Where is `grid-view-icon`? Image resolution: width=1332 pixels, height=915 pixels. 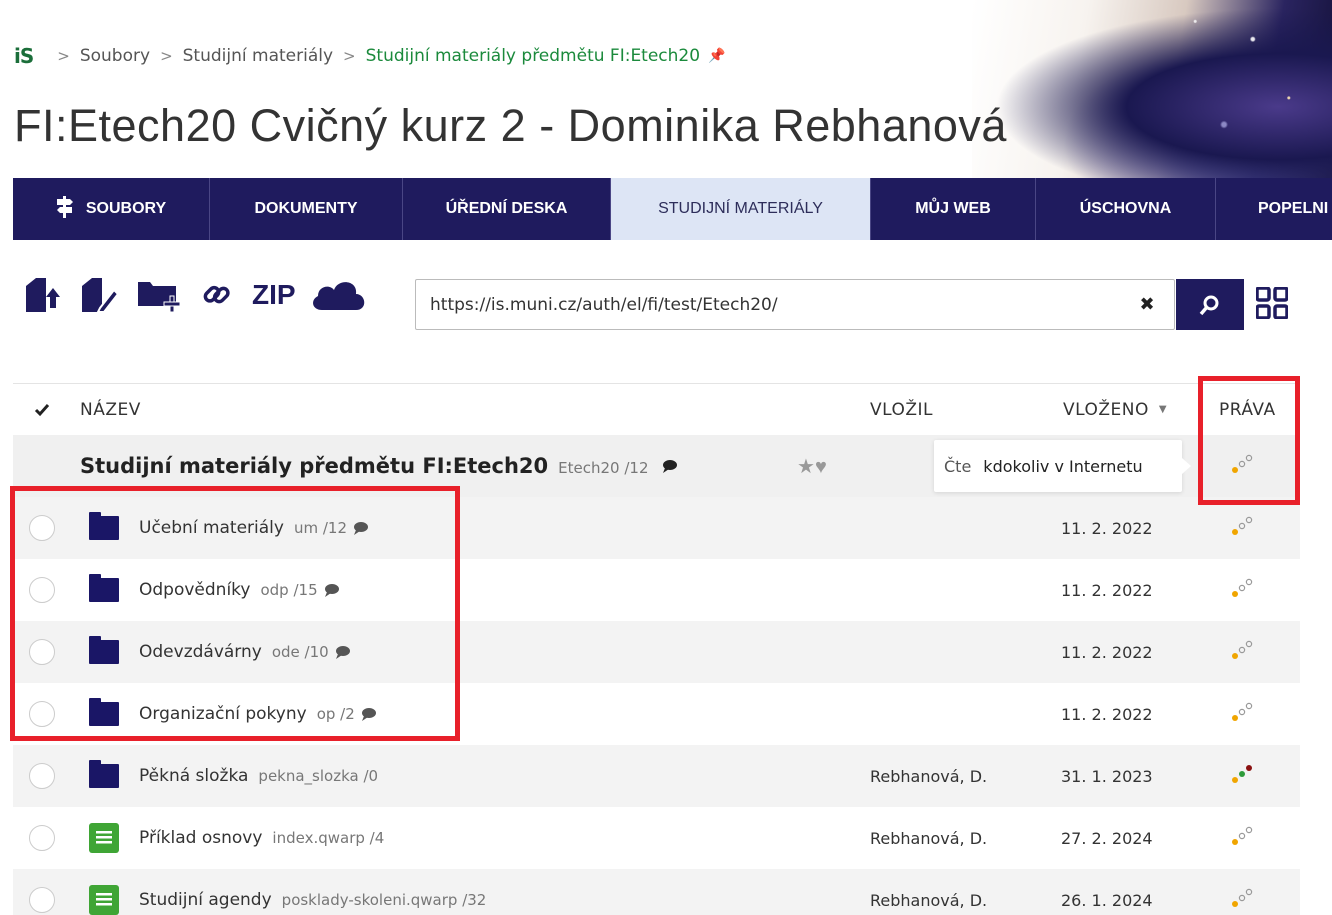
grid-view-icon is located at coordinates (1272, 305).